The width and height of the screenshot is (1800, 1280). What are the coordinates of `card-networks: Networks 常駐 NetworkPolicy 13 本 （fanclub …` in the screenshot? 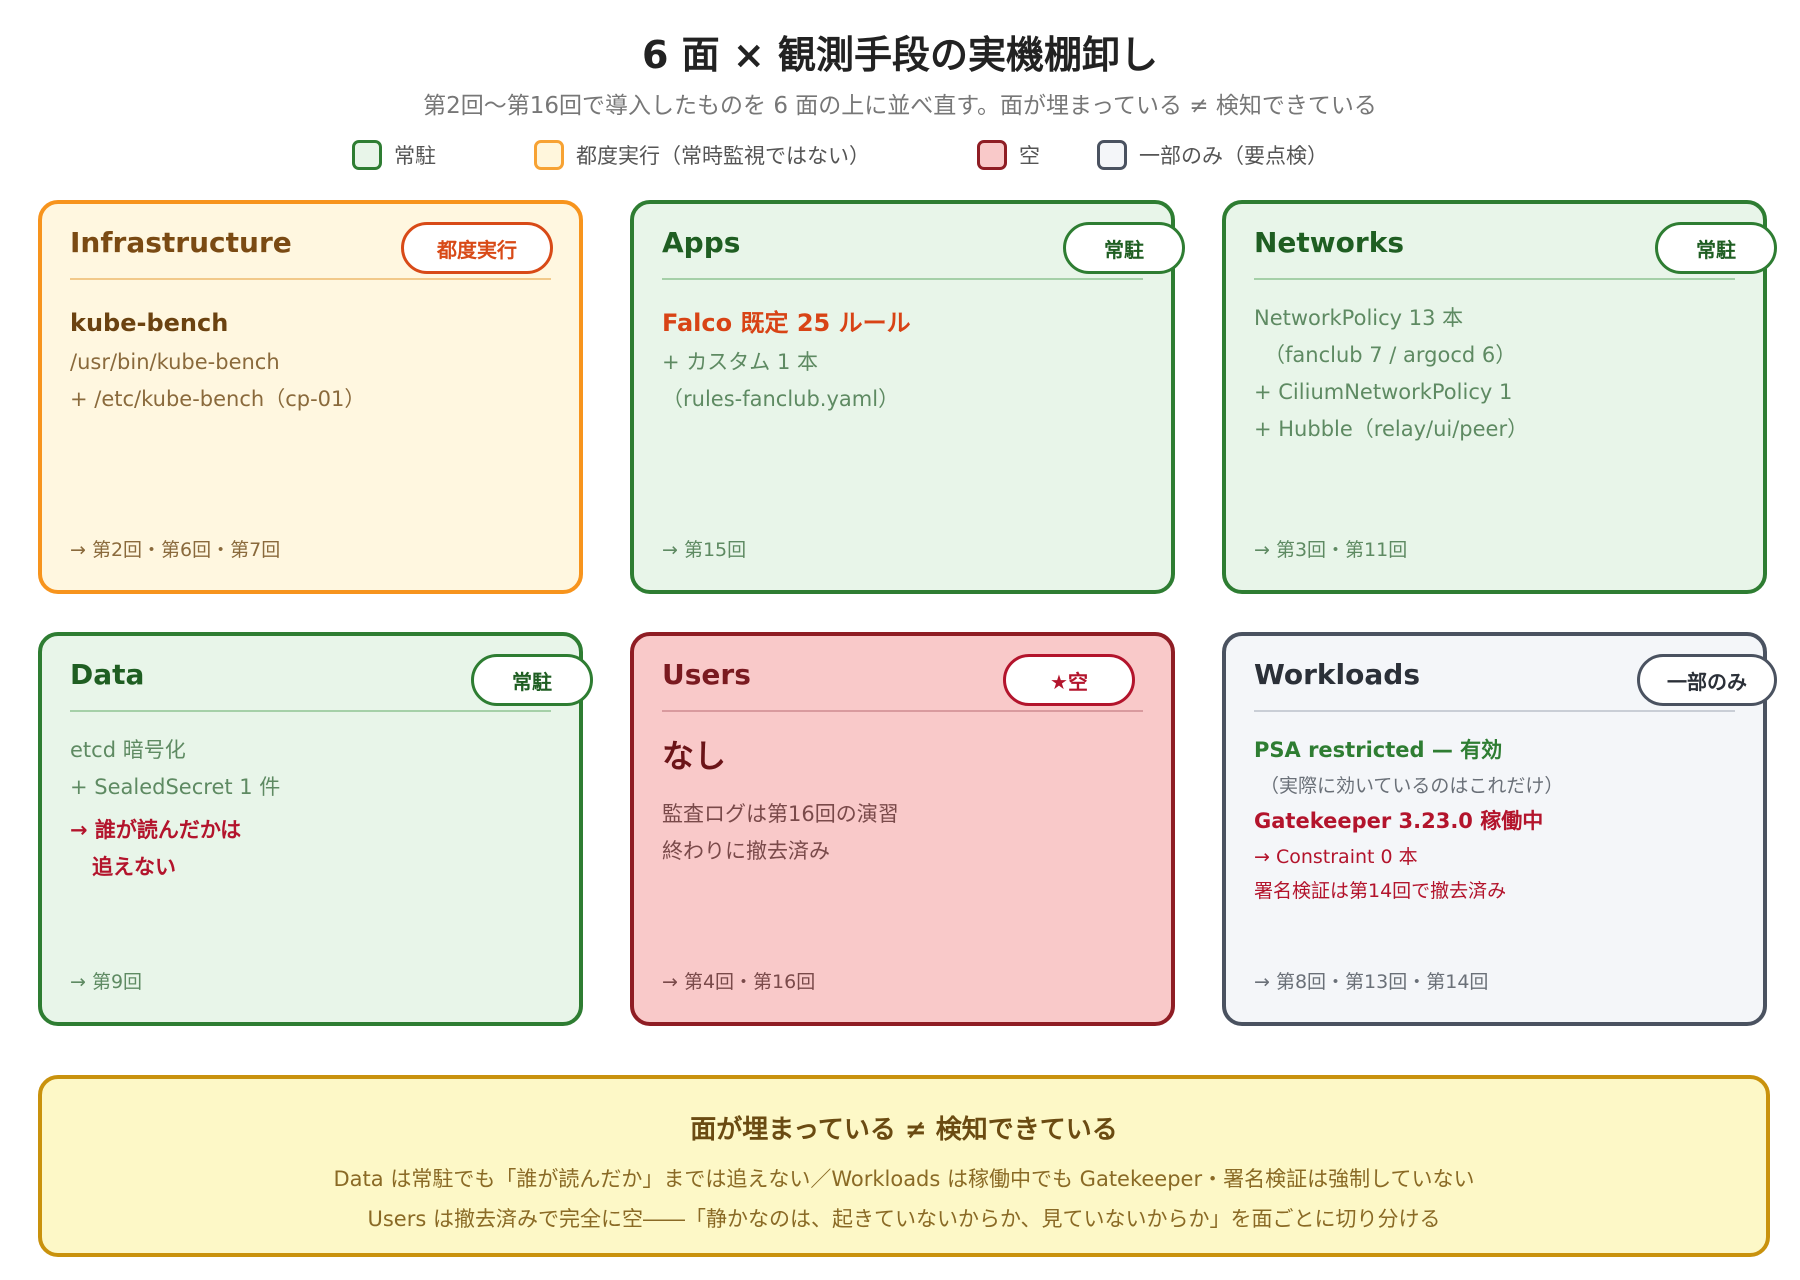 It's located at (1499, 397).